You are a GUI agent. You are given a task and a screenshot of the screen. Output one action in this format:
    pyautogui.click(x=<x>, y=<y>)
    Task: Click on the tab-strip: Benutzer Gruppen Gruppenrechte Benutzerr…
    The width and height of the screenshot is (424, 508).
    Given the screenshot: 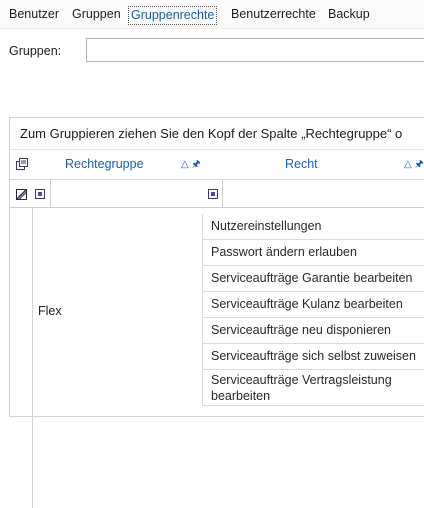 What is the action you would take?
    pyautogui.click(x=212, y=14)
    